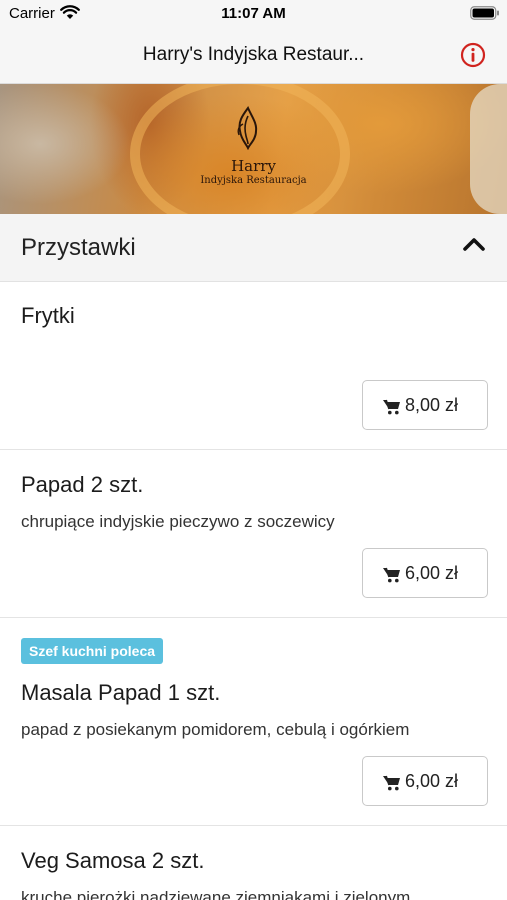 The image size is (507, 900). What do you see at coordinates (473, 55) in the screenshot?
I see `info-icon` at bounding box center [473, 55].